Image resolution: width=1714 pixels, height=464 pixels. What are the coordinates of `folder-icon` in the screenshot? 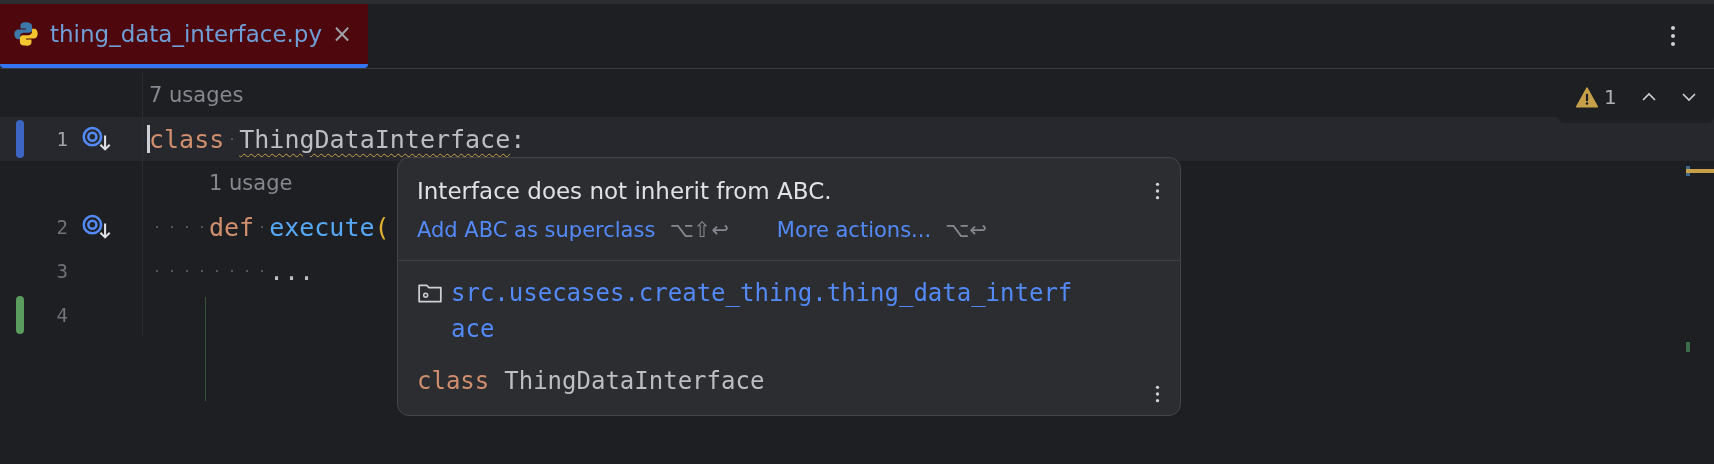 It's located at (430, 293).